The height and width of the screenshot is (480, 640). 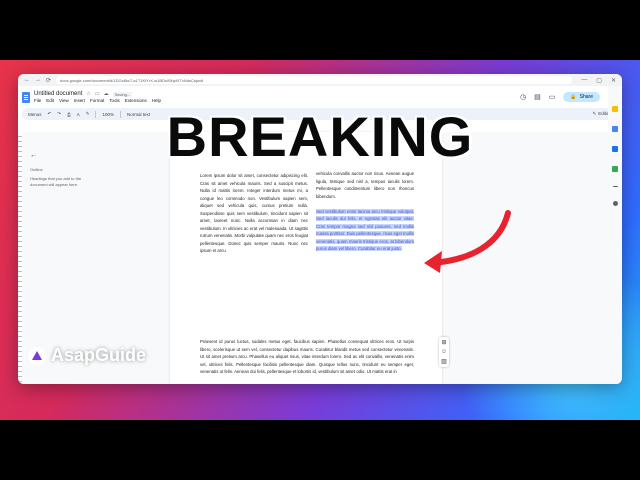 I want to click on header-actions: ◷ ▤ ▭ 🔒 Share, so click(x=569, y=97).